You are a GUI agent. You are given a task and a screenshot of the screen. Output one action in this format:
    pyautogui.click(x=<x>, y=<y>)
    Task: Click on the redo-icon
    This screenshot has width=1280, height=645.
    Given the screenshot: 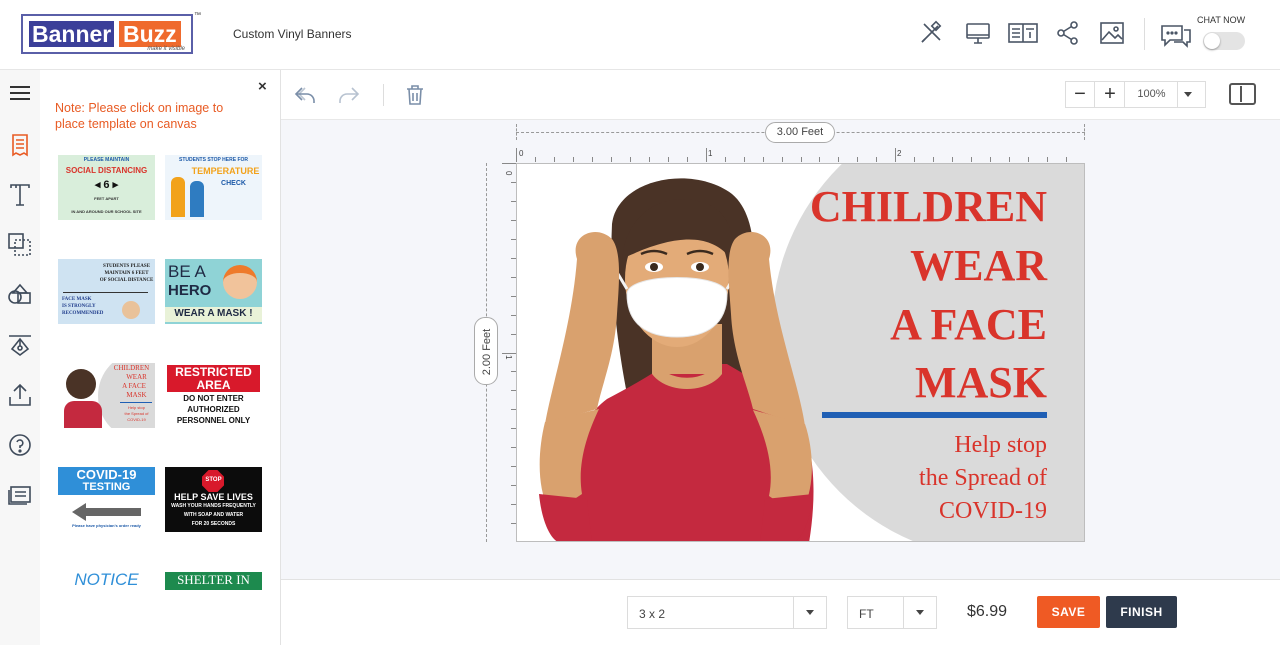 What is the action you would take?
    pyautogui.click(x=349, y=95)
    